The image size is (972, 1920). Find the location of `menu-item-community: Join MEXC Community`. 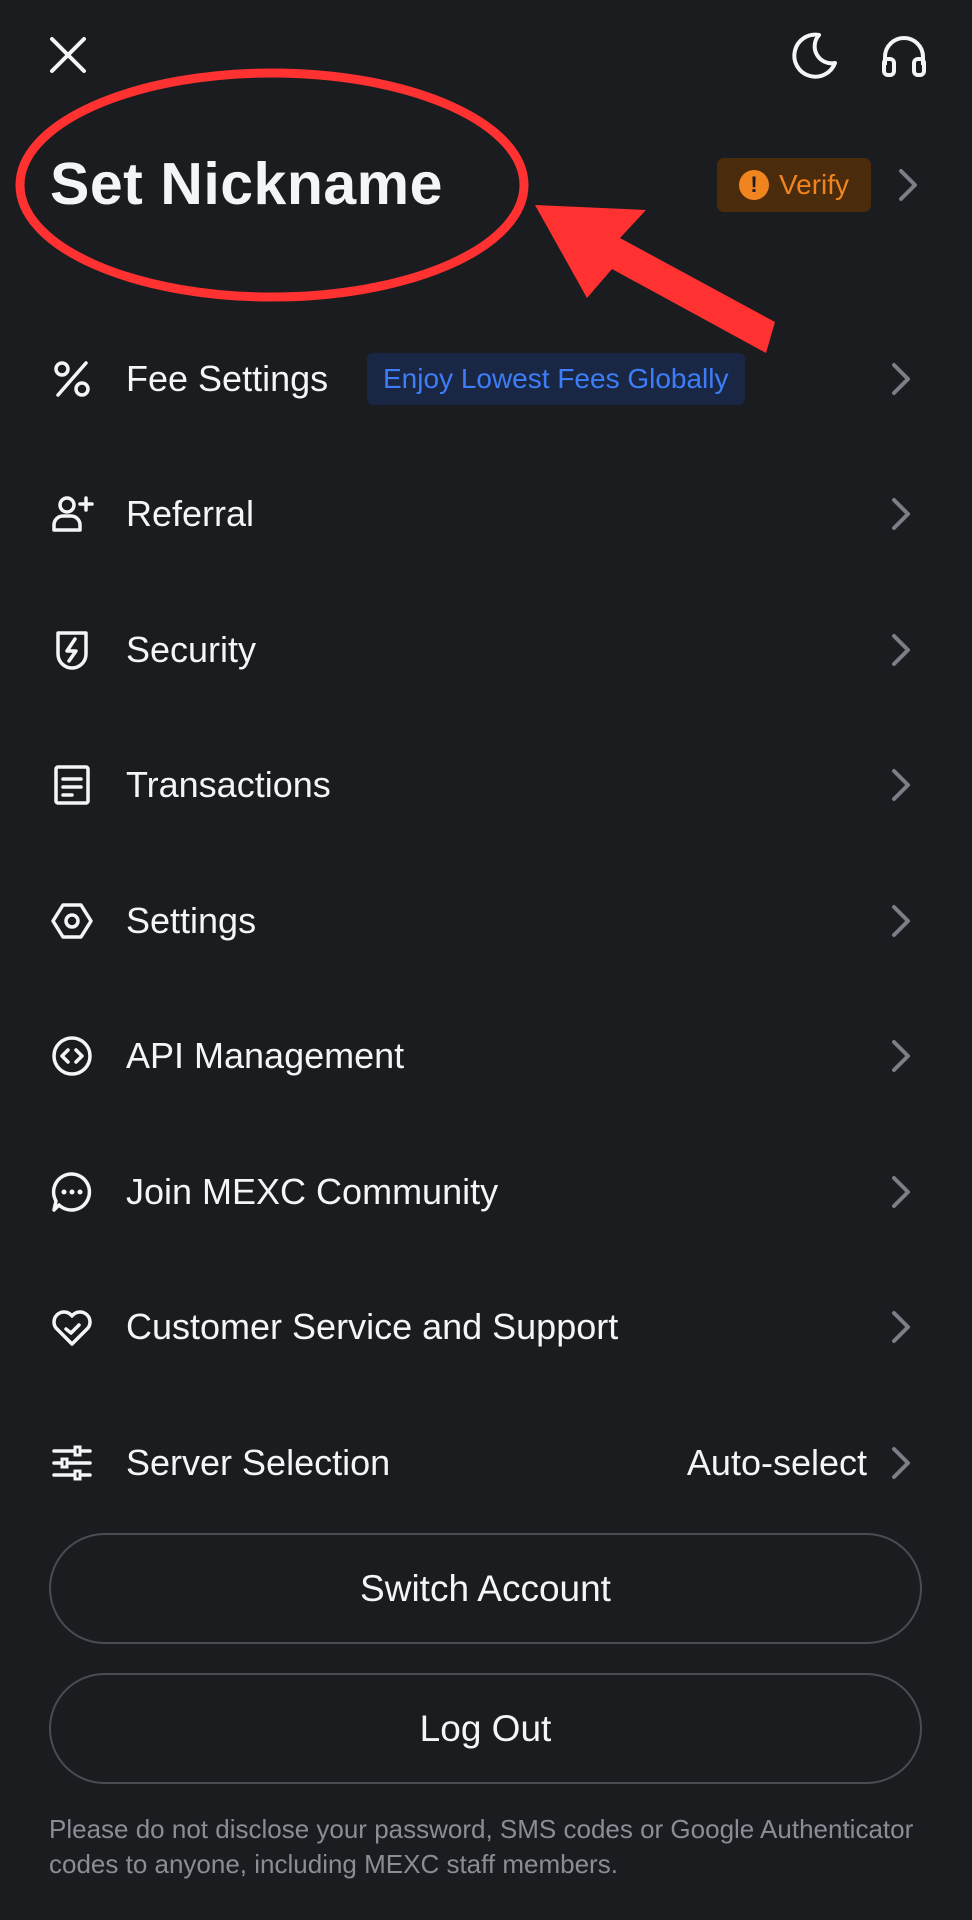

menu-item-community: Join MEXC Community is located at coordinates (486, 1191).